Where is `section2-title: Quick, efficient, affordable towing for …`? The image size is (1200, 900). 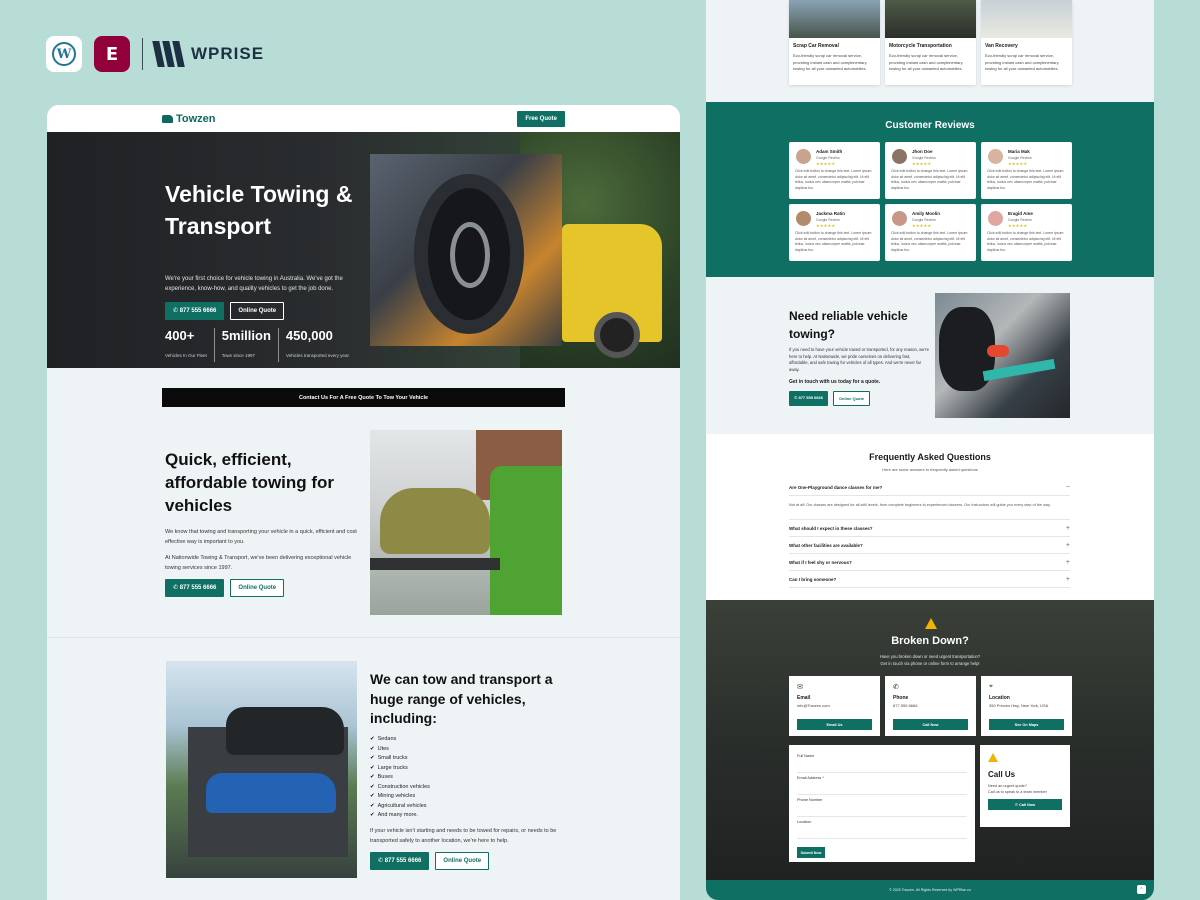
section2-title: Quick, efficient, affordable towing for … is located at coordinates (250, 482).